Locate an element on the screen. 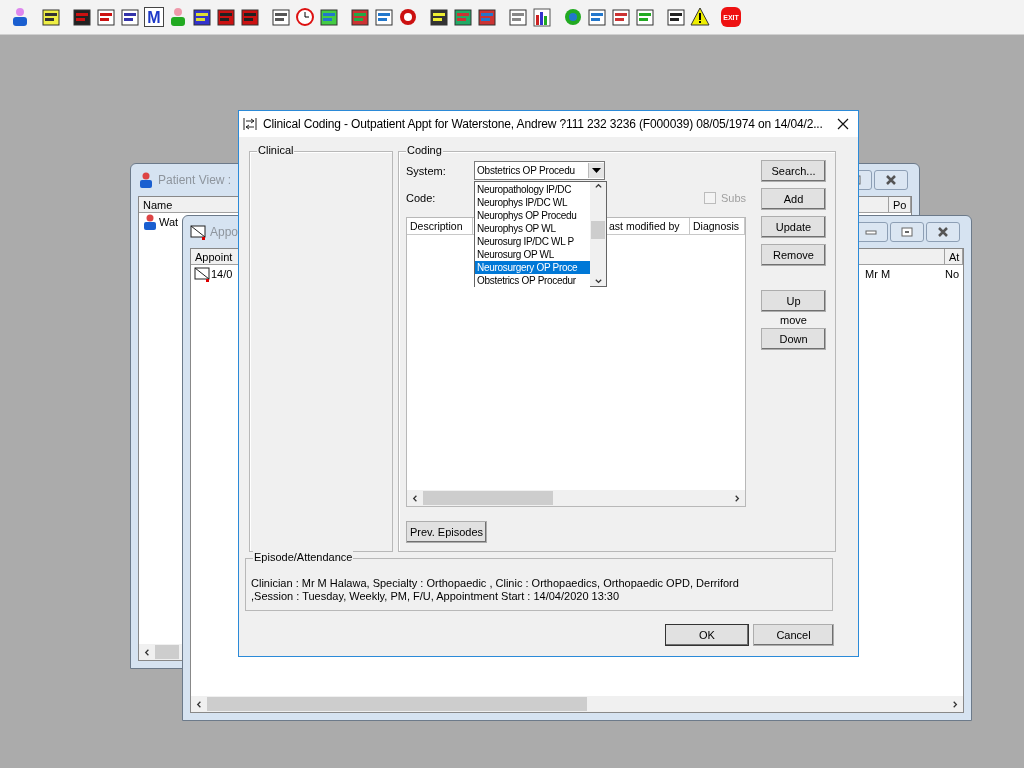  system-dropdown: Obstetrics OP Procedu is located at coordinates (539, 171).